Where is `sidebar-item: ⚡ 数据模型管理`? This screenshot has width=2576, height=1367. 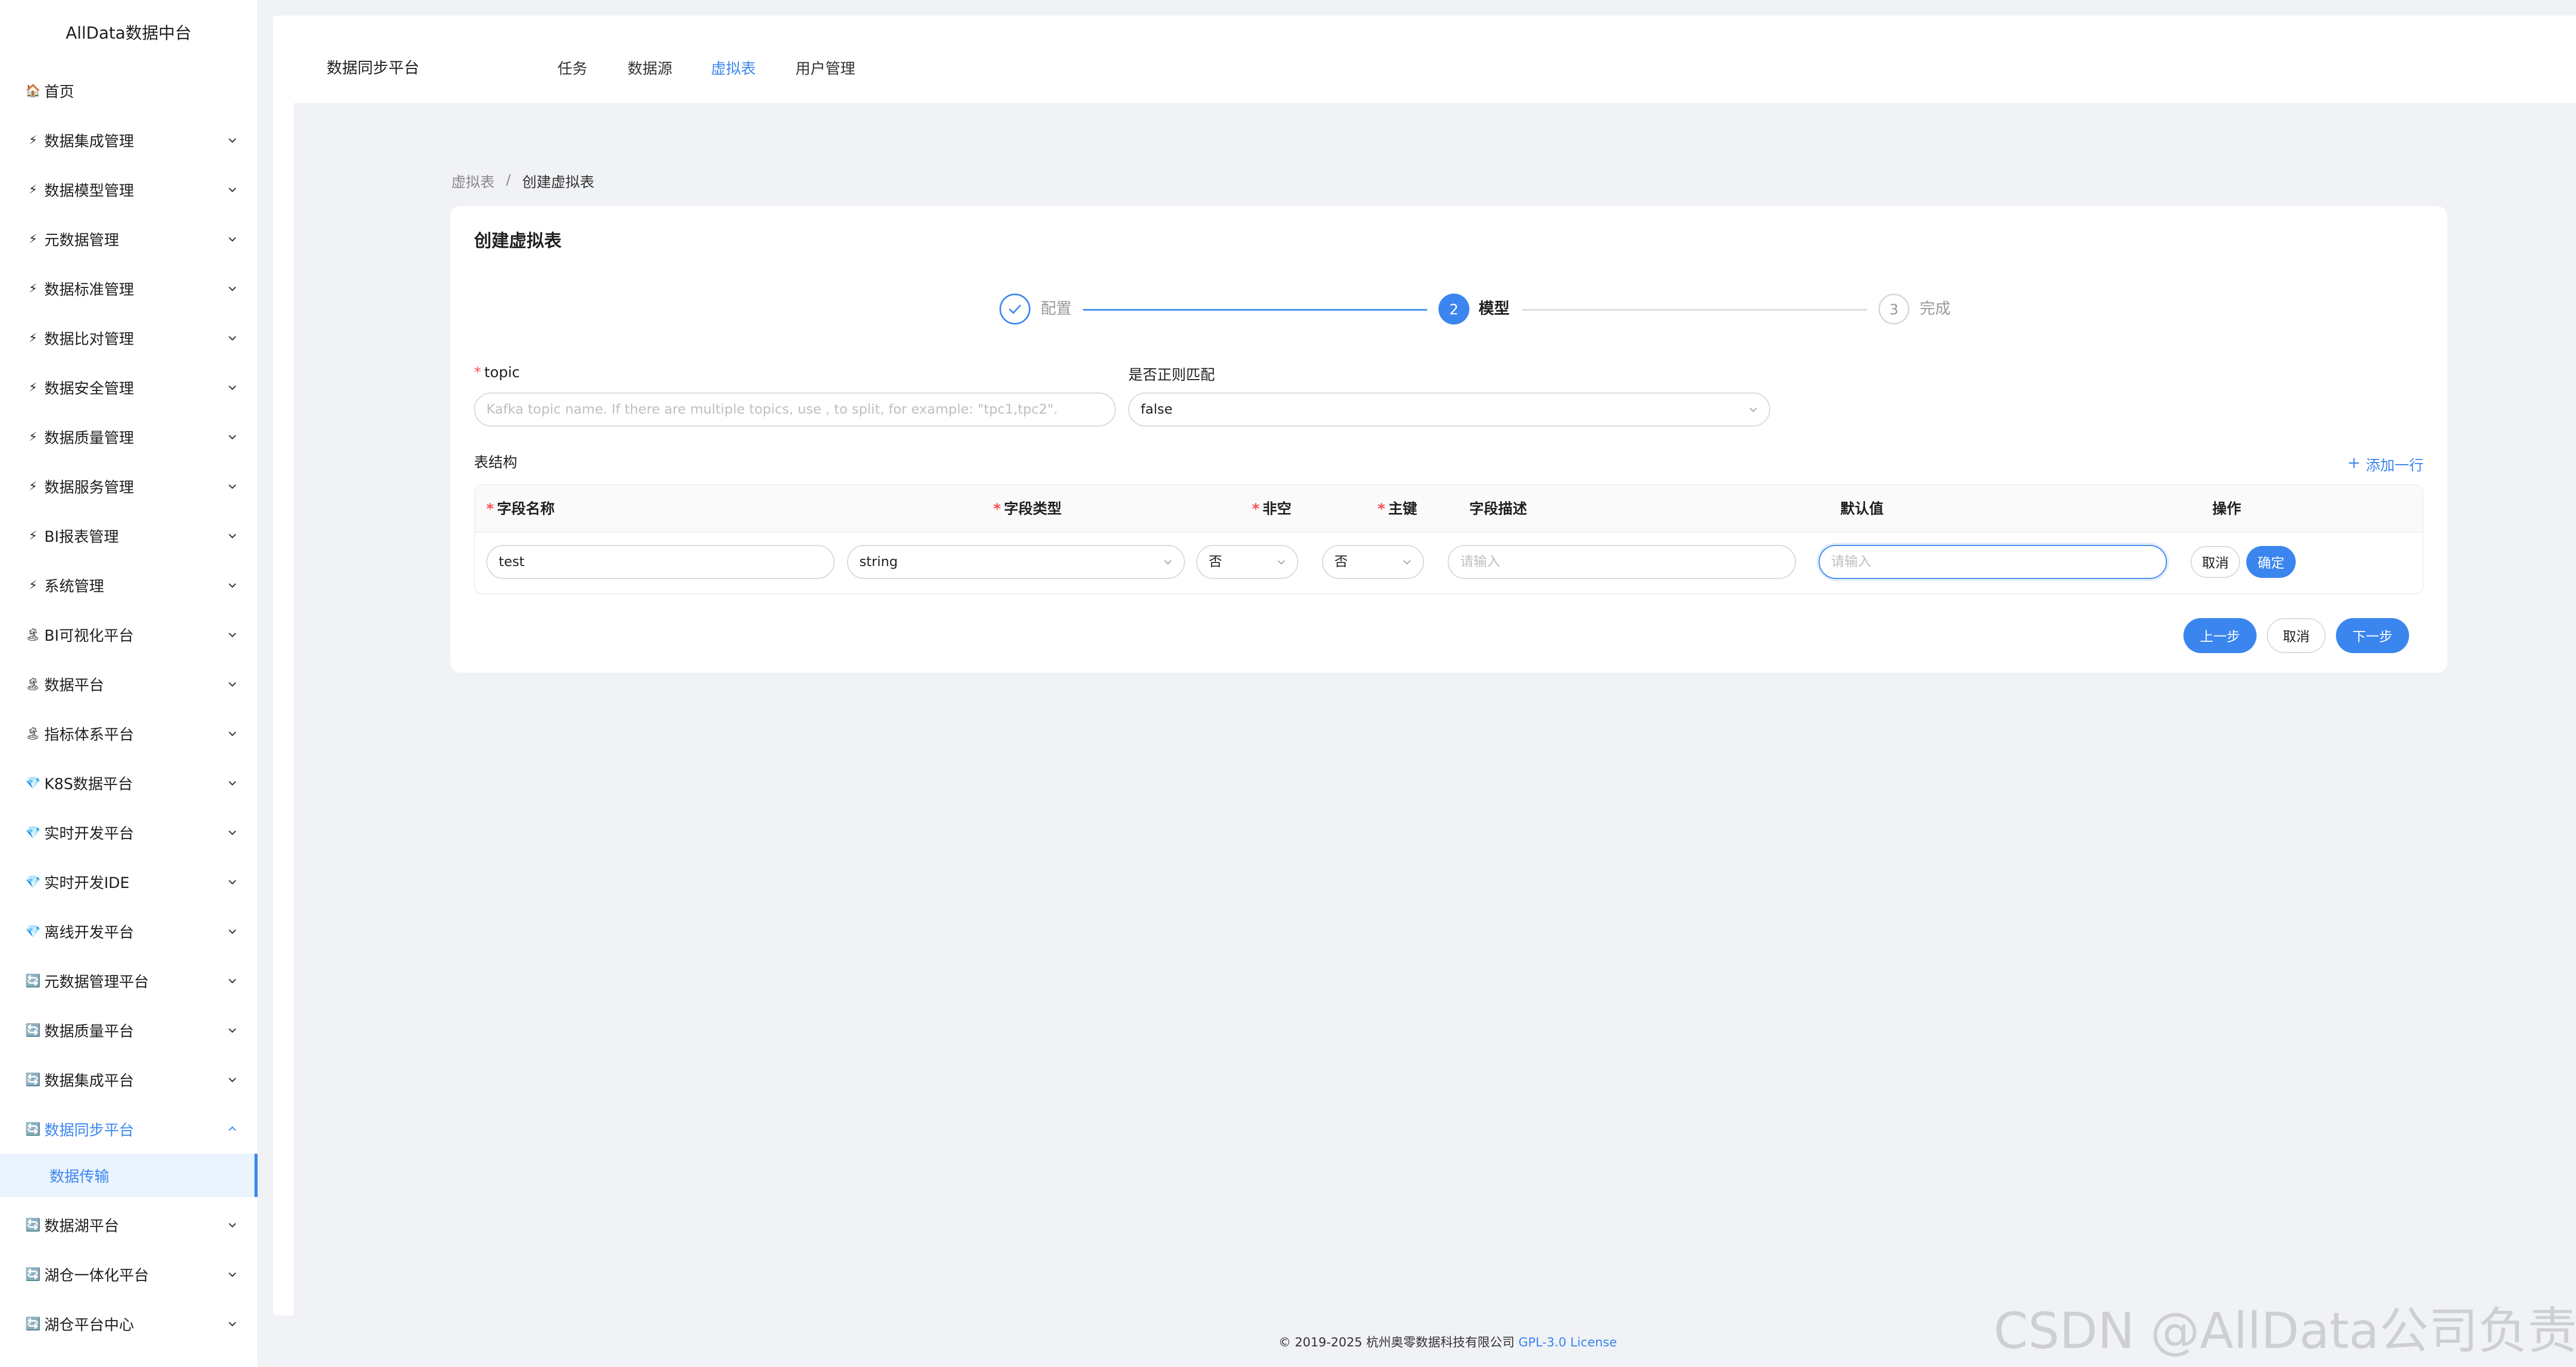 sidebar-item: ⚡ 数据模型管理 is located at coordinates (129, 189).